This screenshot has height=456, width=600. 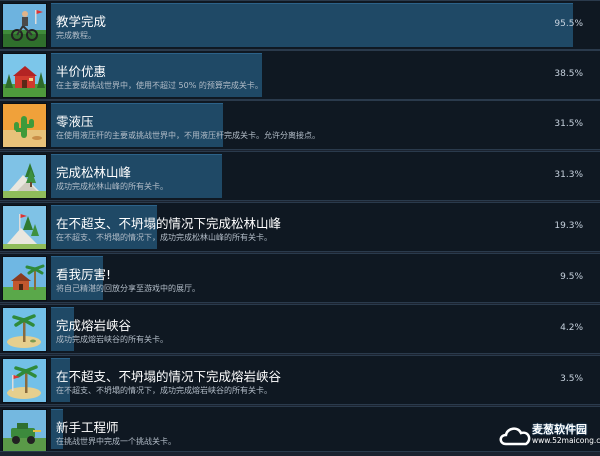 What do you see at coordinates (24, 430) in the screenshot?
I see `green-vehicle-icon` at bounding box center [24, 430].